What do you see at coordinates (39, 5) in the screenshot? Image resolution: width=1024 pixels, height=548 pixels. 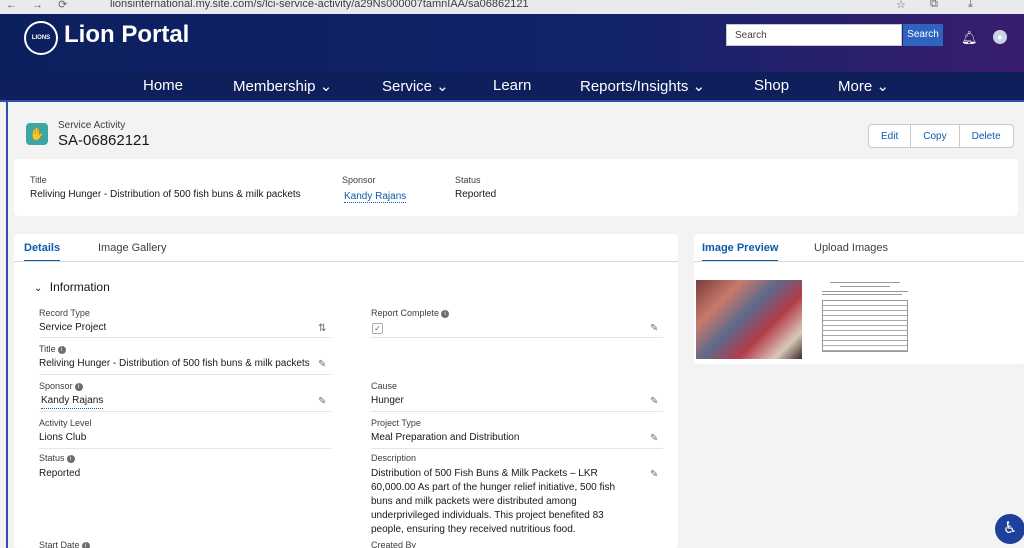 I see `browser-nav-icons: ← → ⟳` at bounding box center [39, 5].